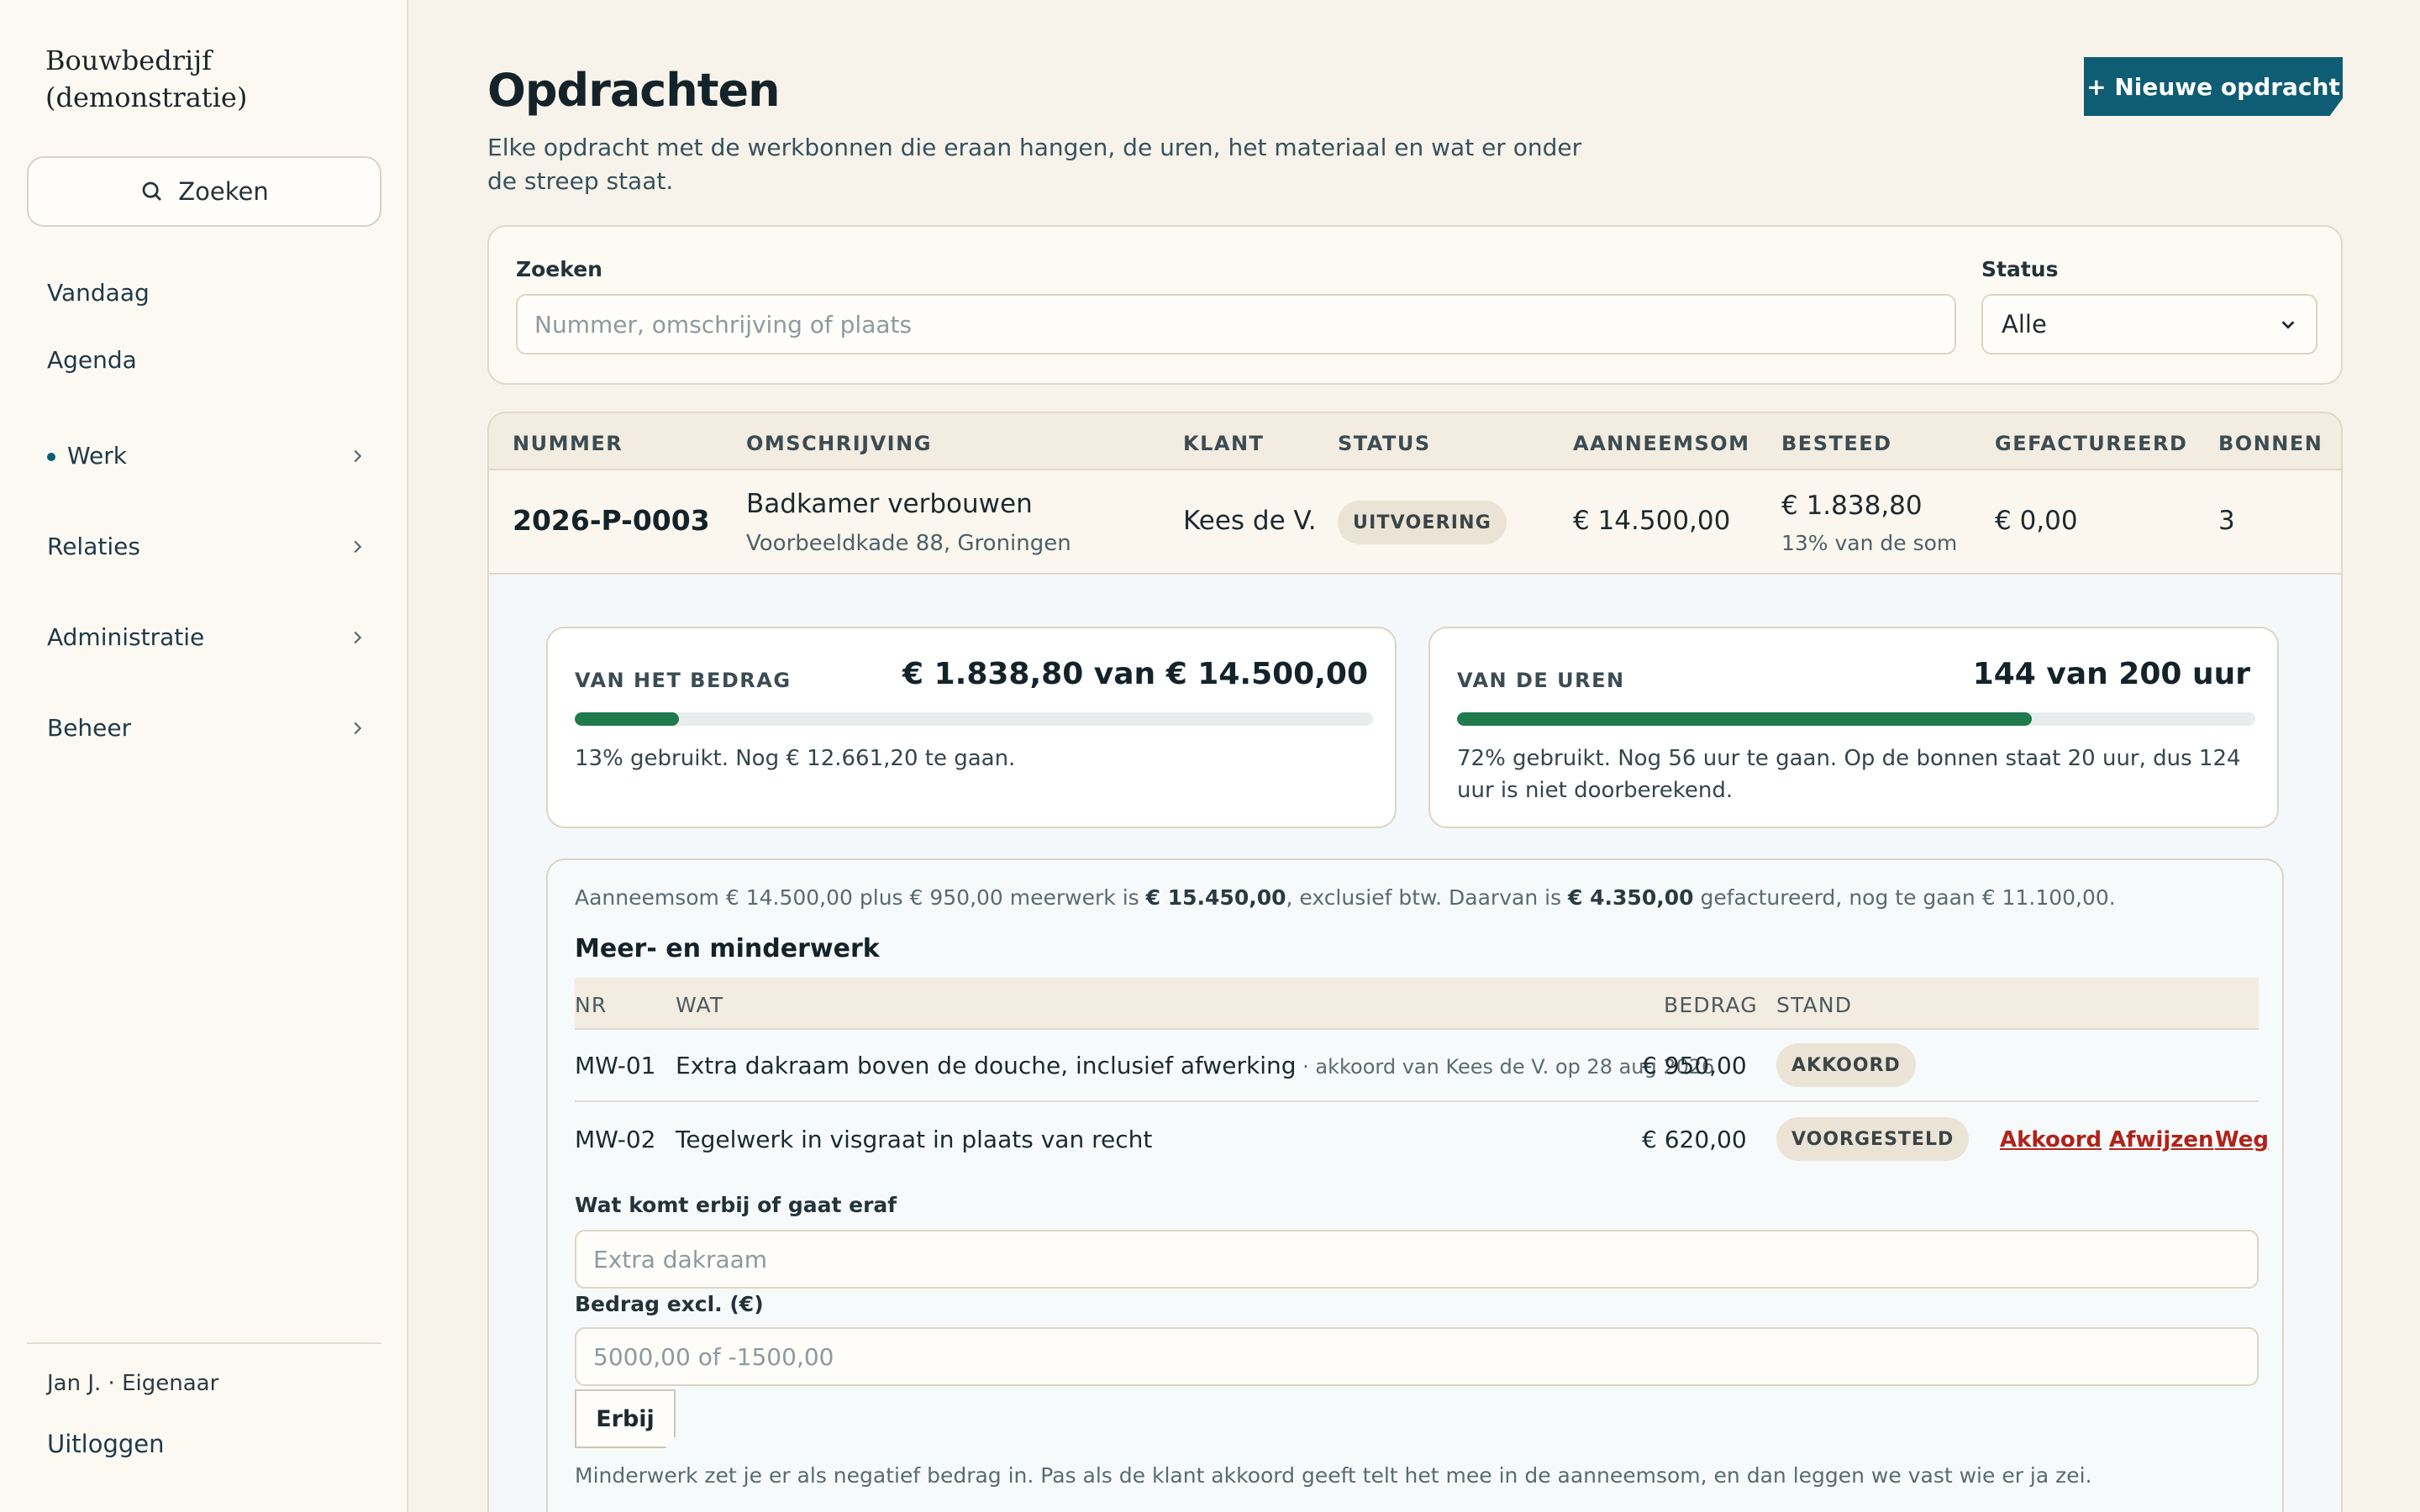 The width and height of the screenshot is (2420, 1512). What do you see at coordinates (206, 360) in the screenshot?
I see `sidebar-item-agenda: Agenda` at bounding box center [206, 360].